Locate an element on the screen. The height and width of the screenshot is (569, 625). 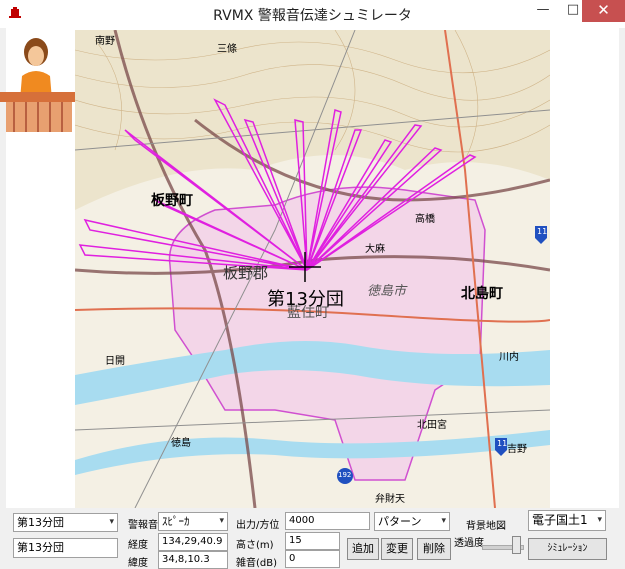
label-aizumi: 藍住町 is located at coordinates (308, 313).